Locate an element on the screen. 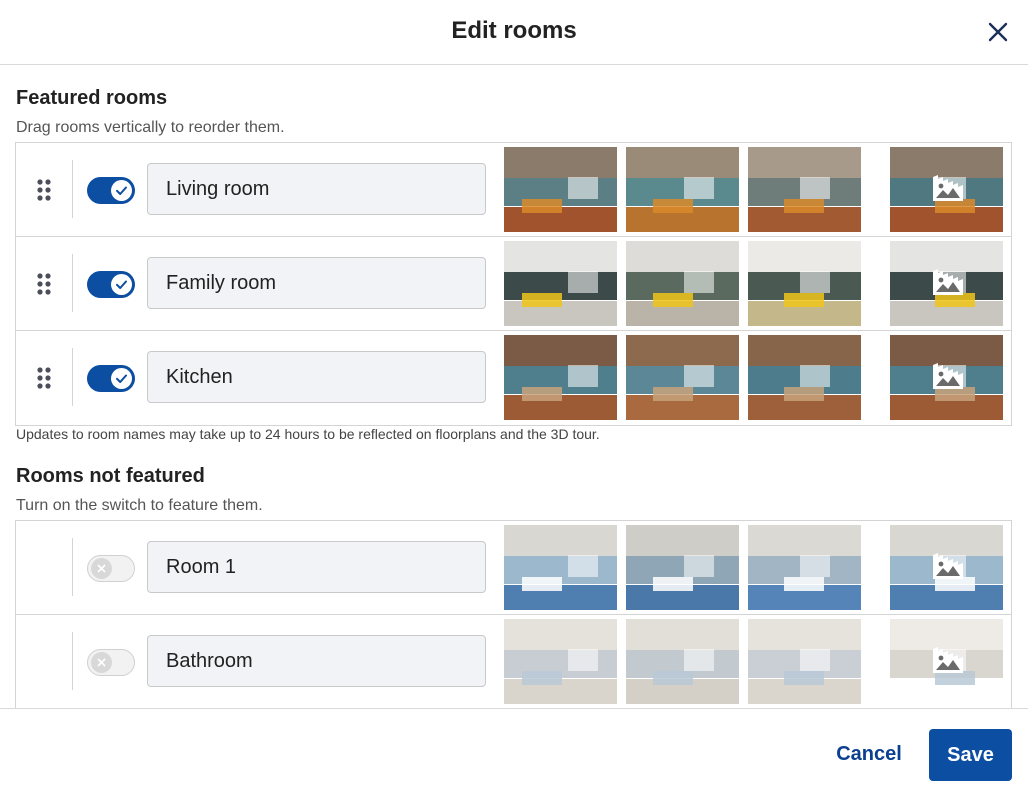  featured-rooms-subtitle: Drag rooms vertically to reorder them. is located at coordinates (150, 127).